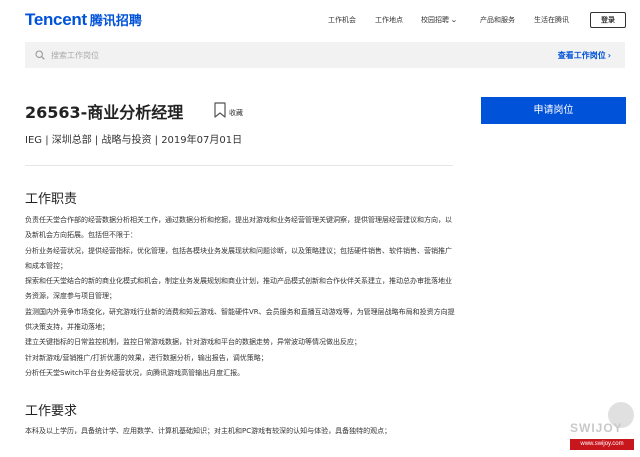  I want to click on nav-item-campus-label: 校园招聘, so click(435, 20).